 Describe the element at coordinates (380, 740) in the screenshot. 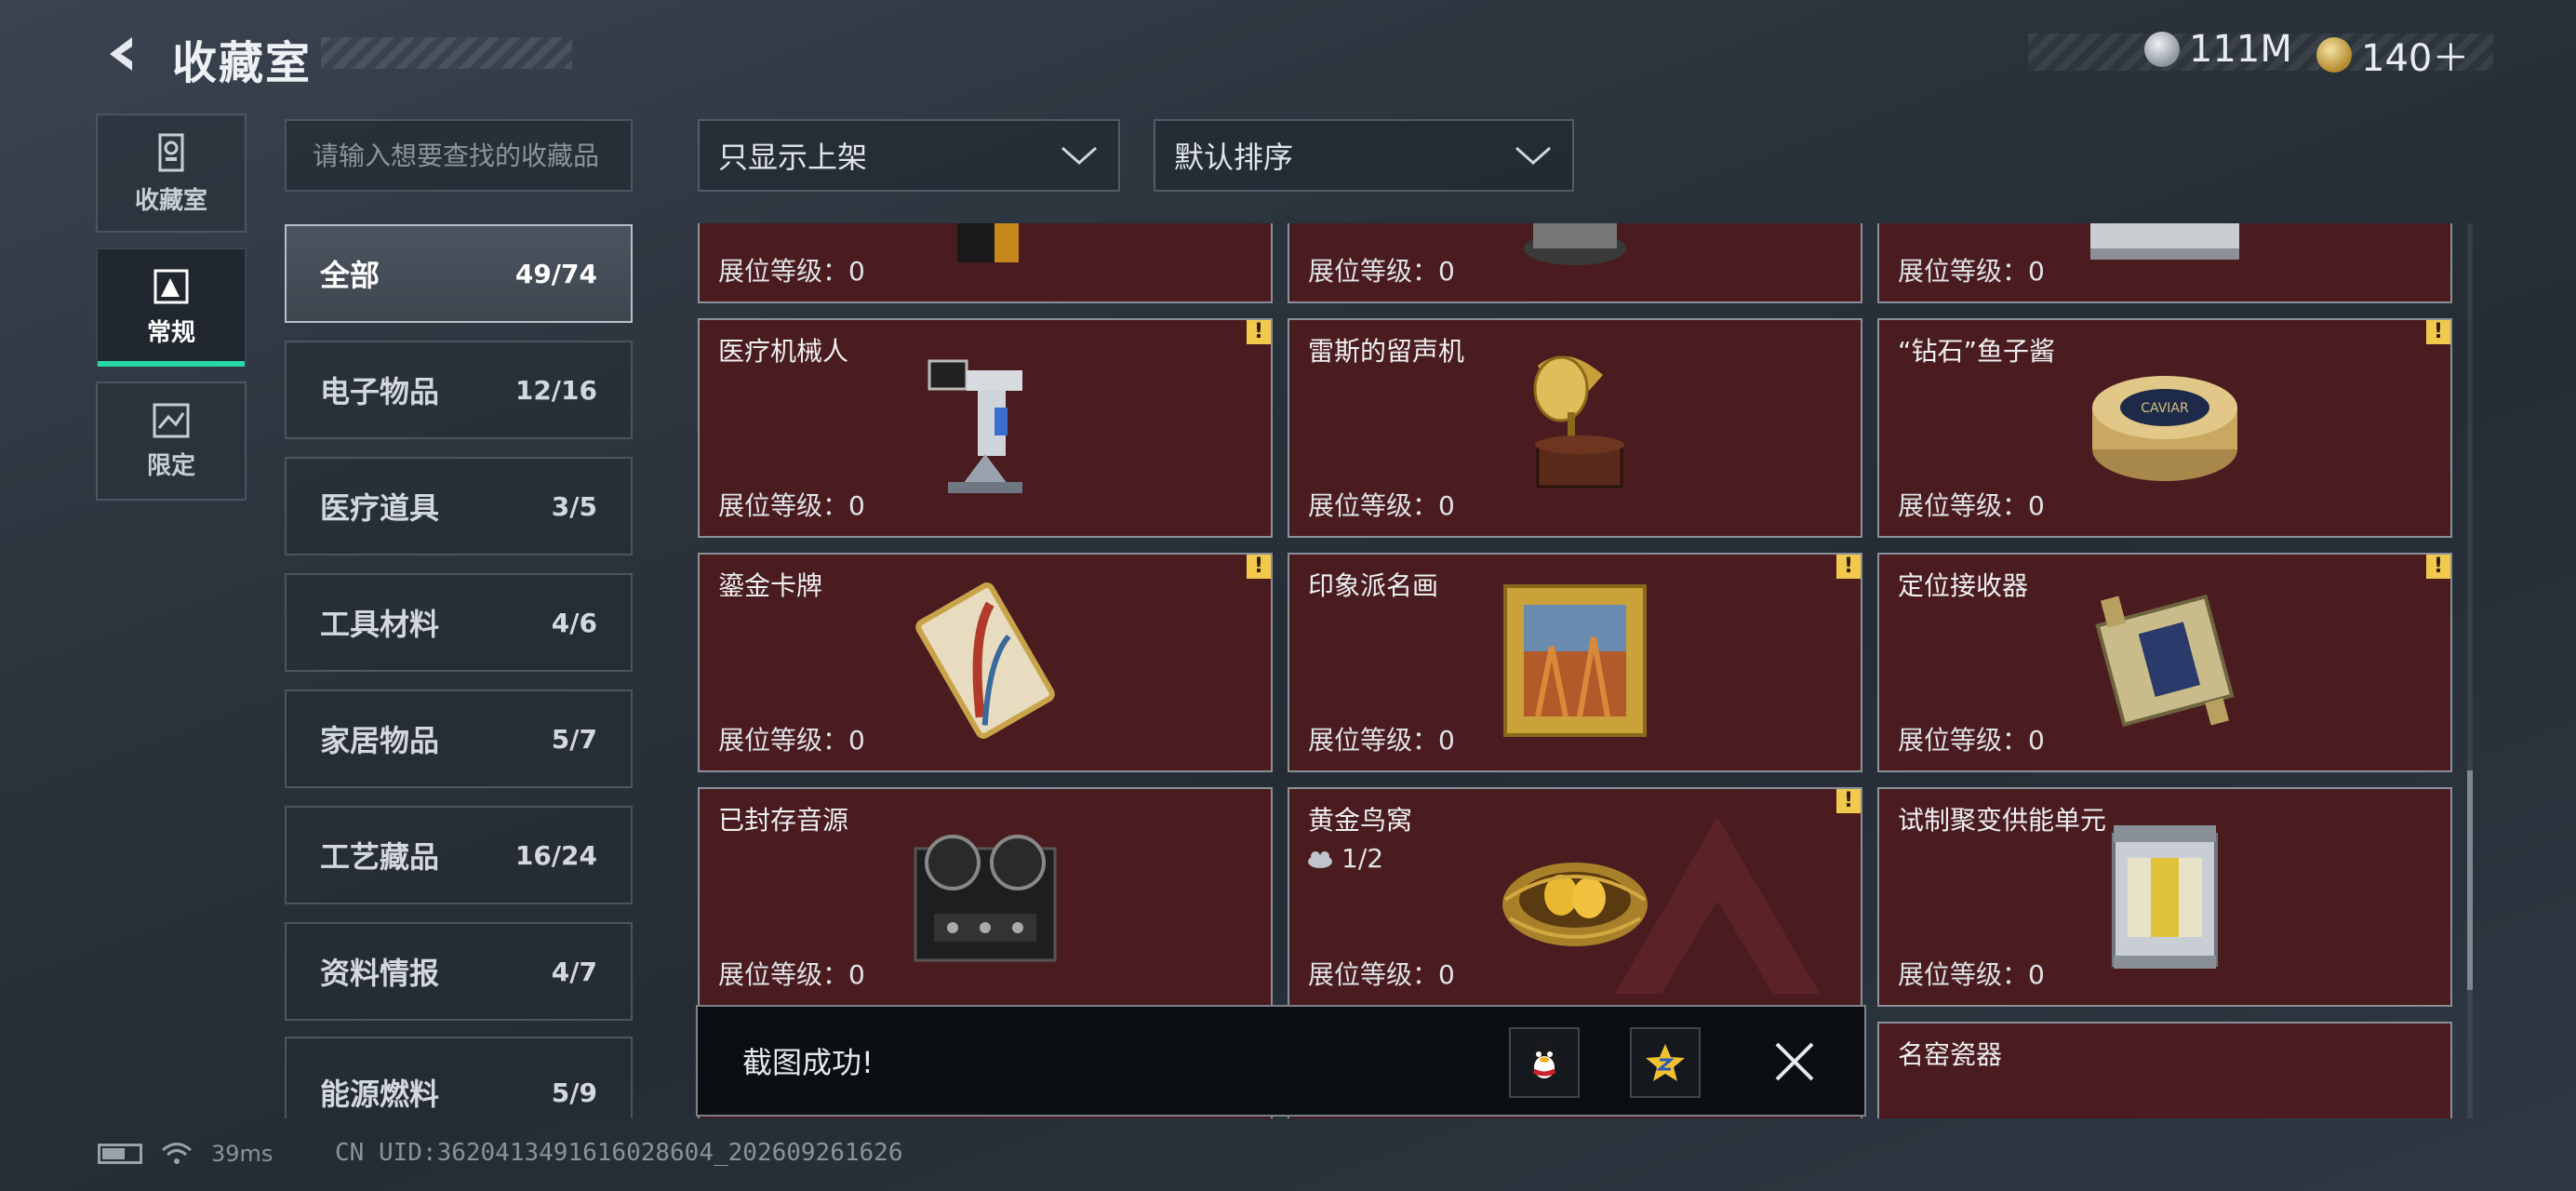

I see `category-label: 家居物品` at that location.